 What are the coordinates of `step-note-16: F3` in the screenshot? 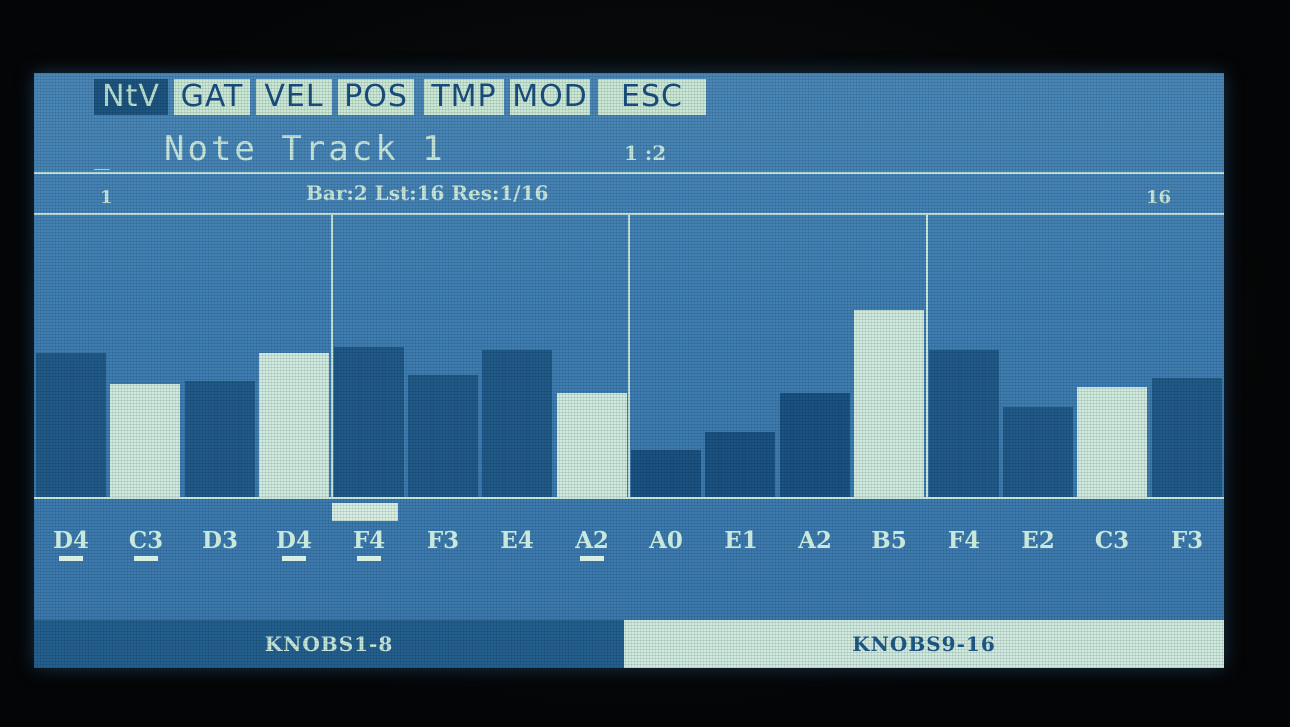 It's located at (1187, 540).